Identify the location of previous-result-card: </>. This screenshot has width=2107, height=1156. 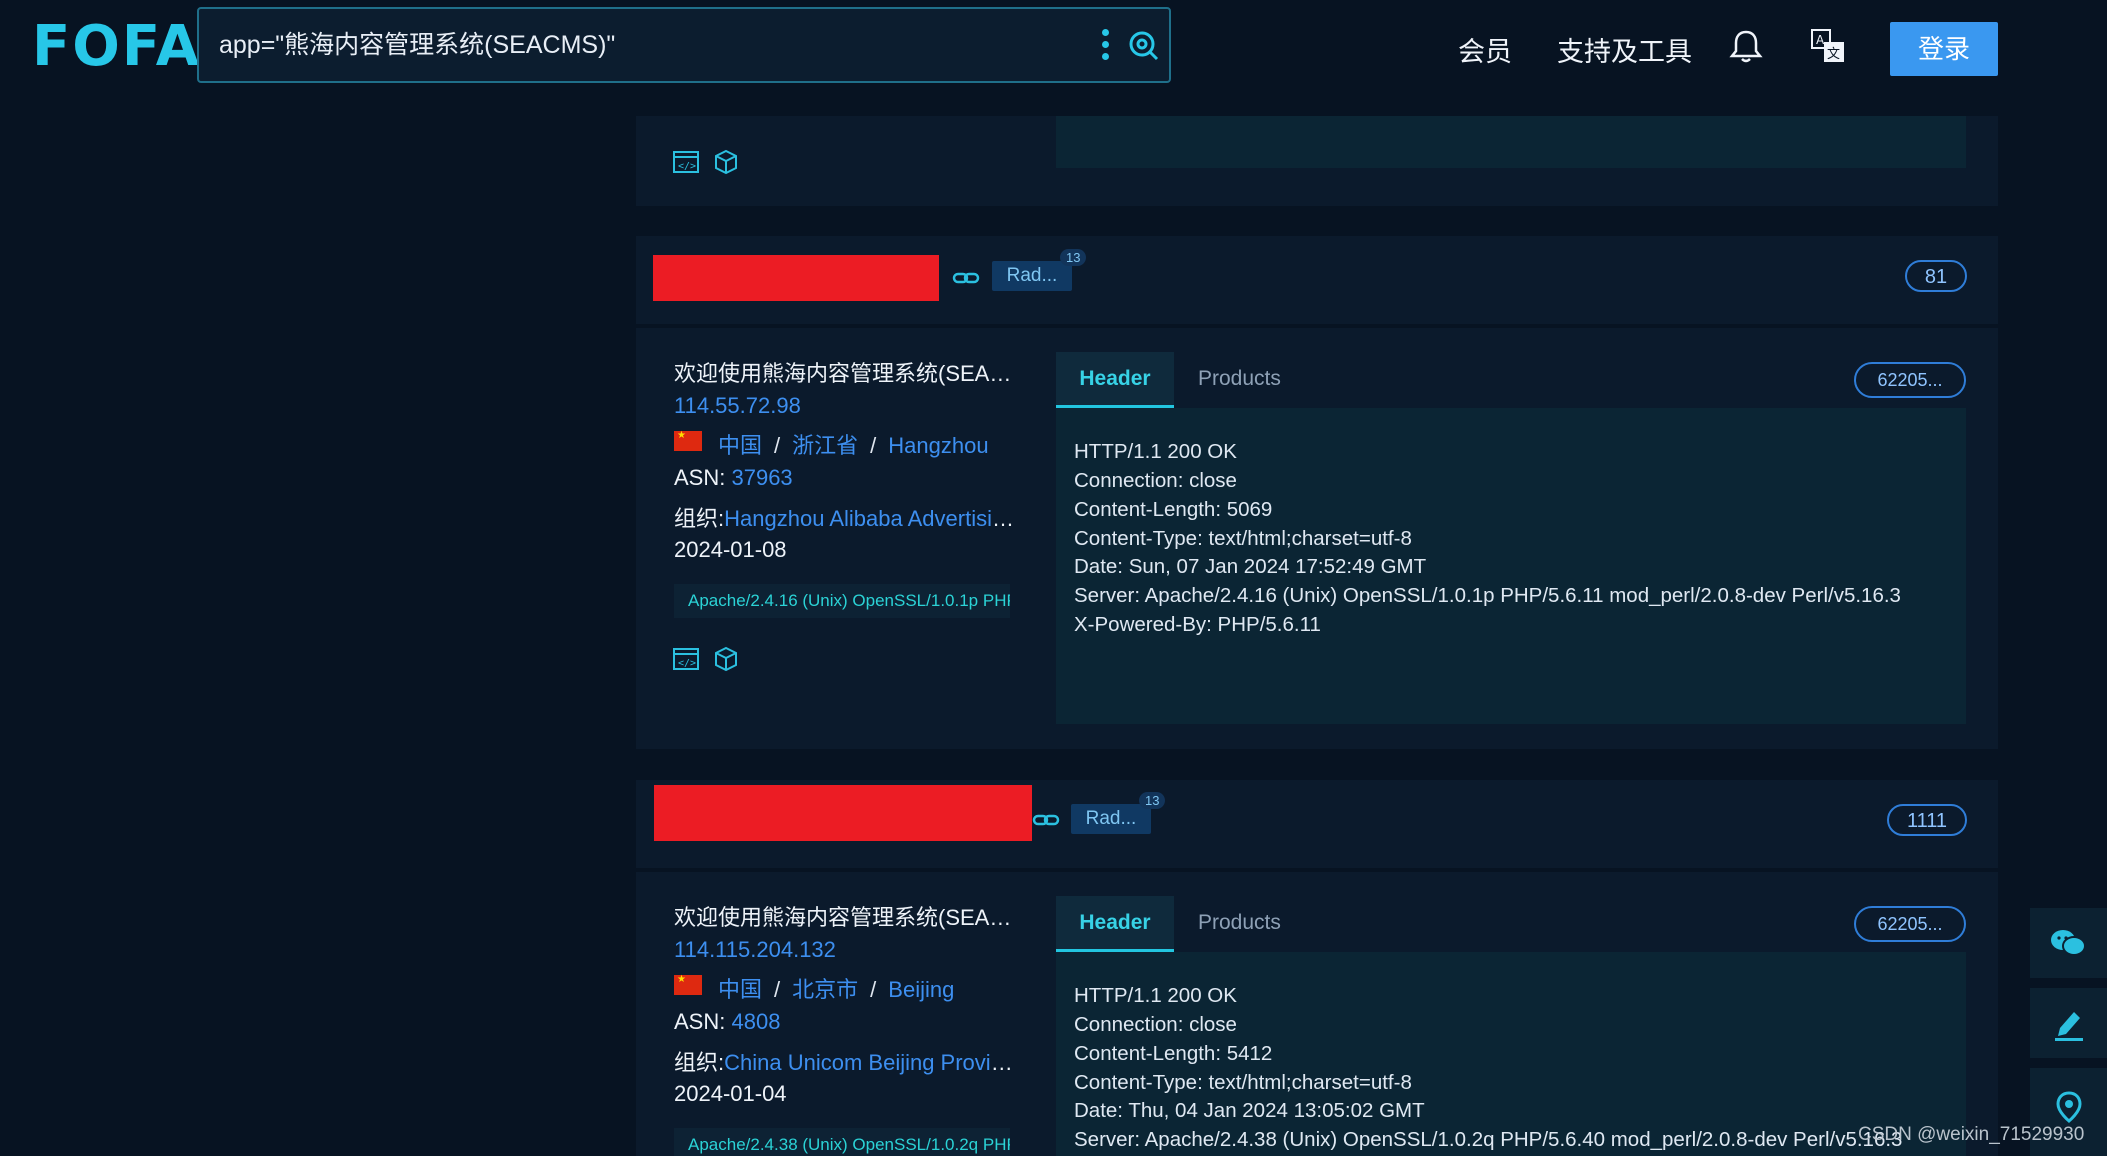
(1317, 161).